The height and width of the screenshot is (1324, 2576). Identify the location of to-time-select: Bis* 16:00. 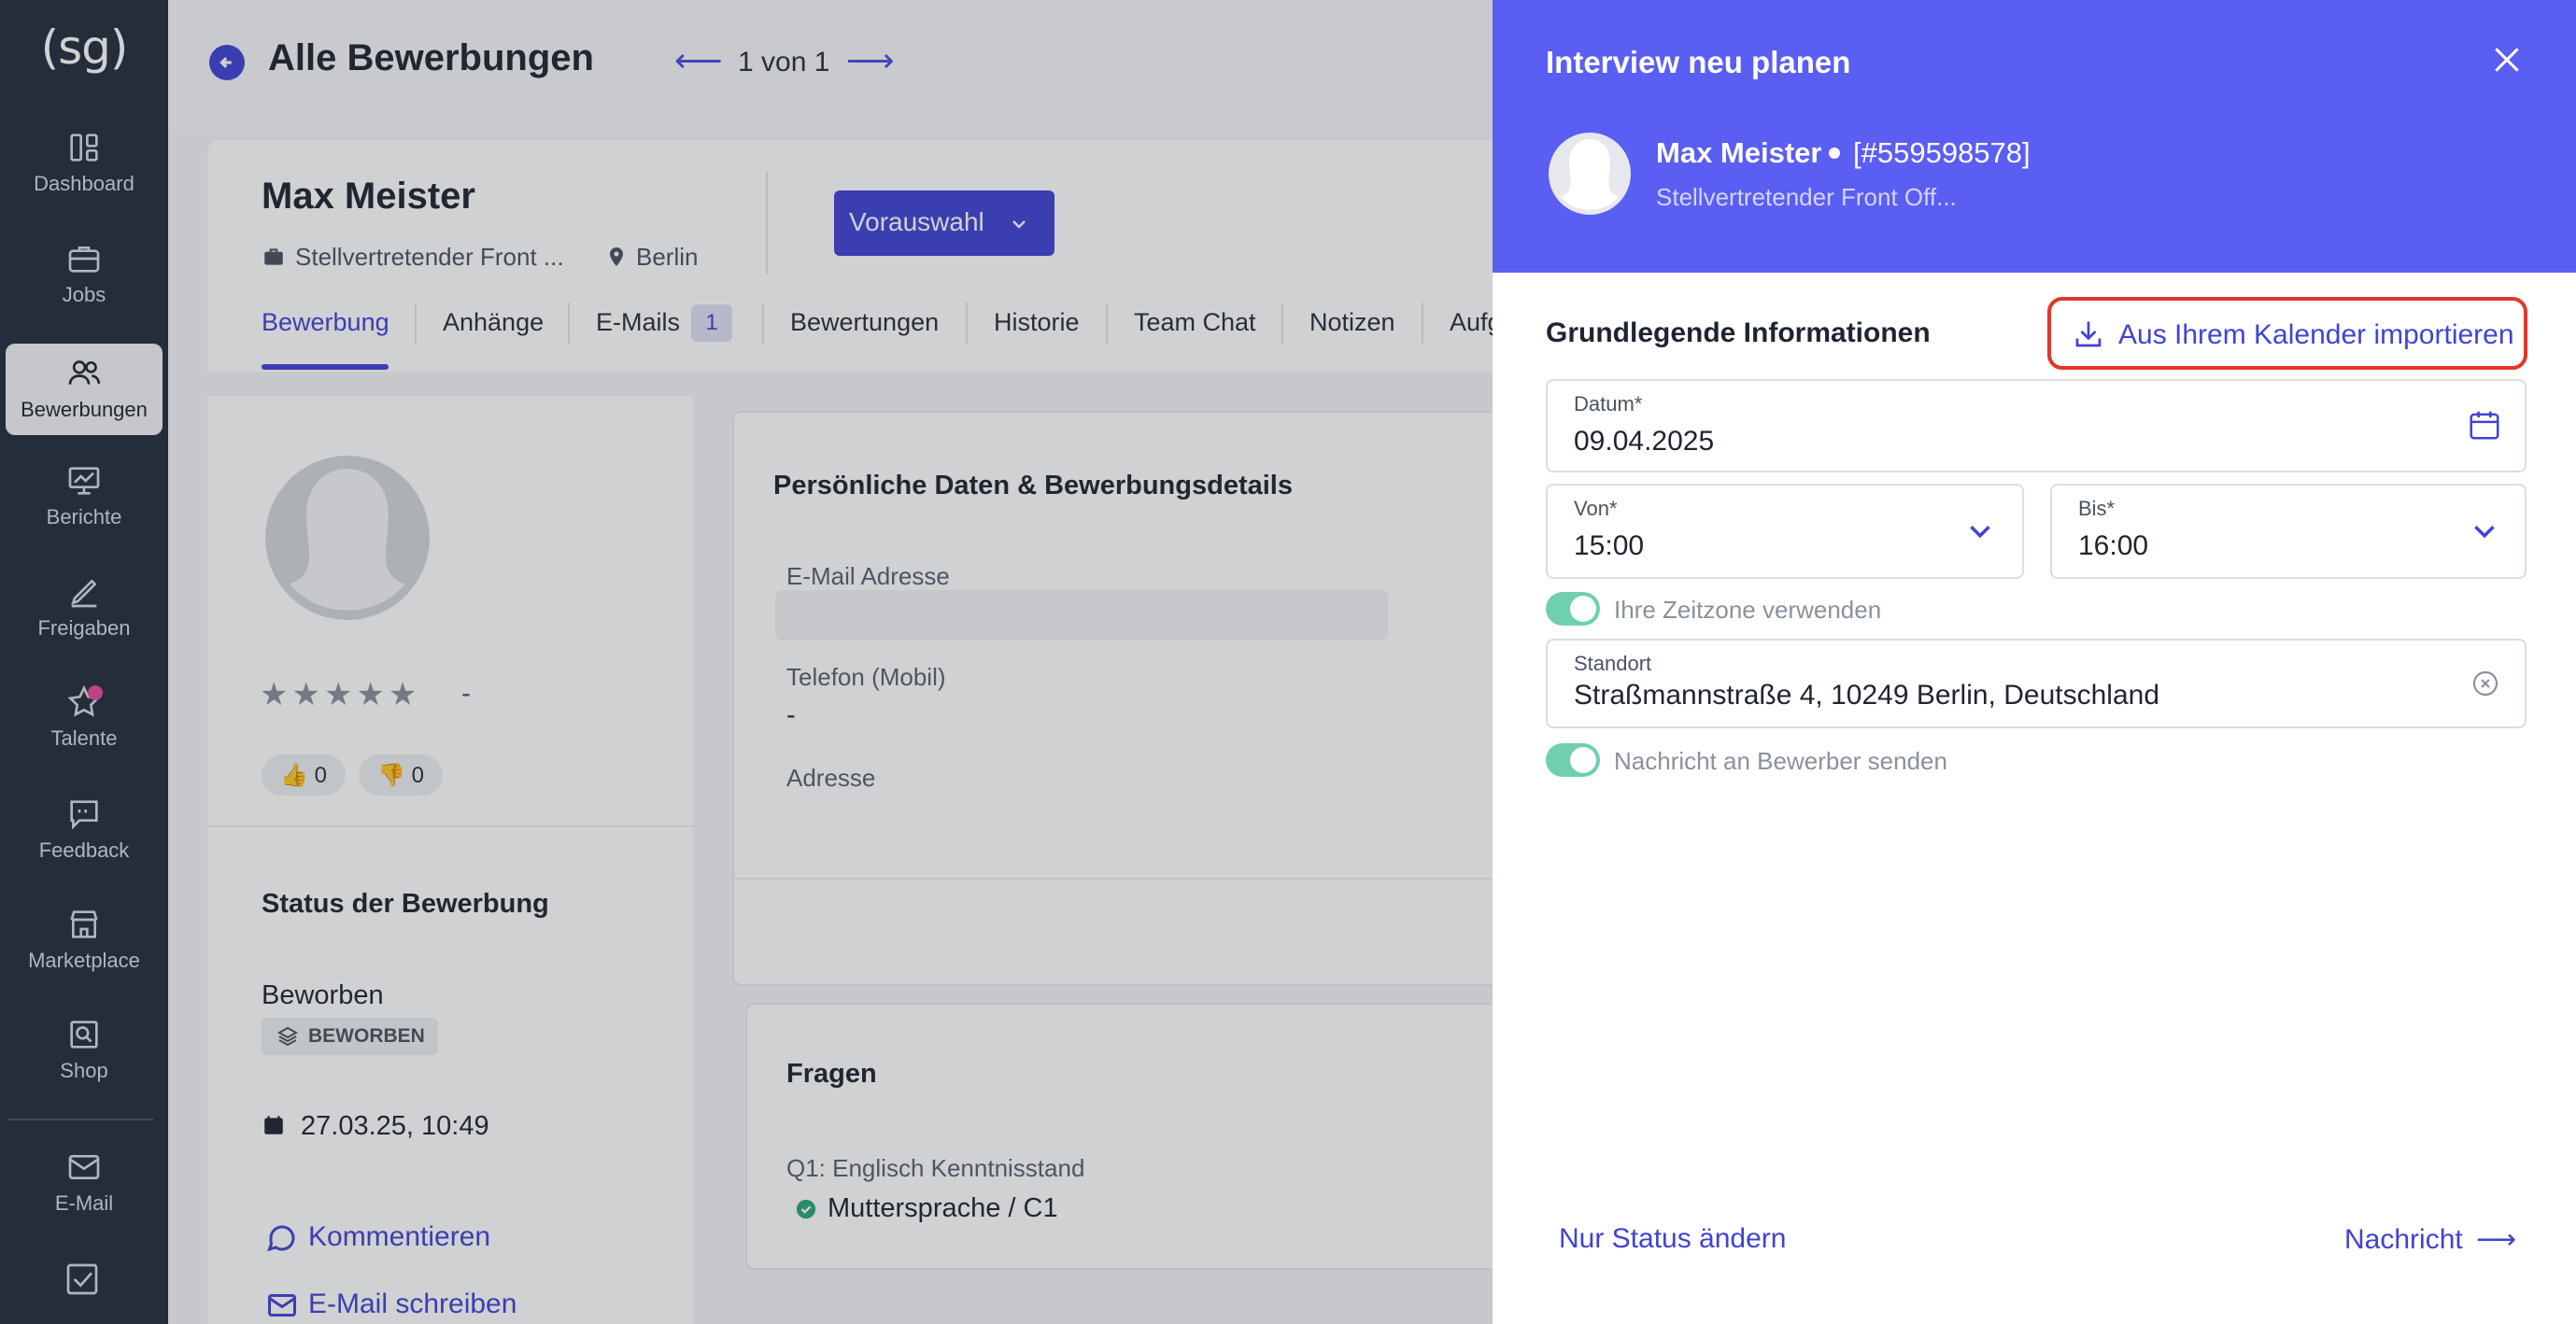
(2288, 531).